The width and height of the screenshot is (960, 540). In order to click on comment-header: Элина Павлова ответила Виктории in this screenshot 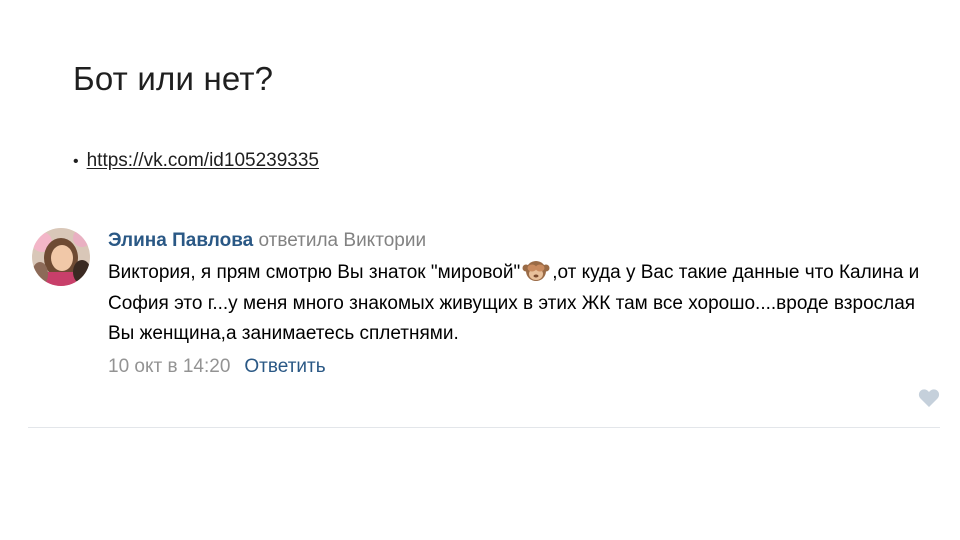, I will do `click(523, 241)`.